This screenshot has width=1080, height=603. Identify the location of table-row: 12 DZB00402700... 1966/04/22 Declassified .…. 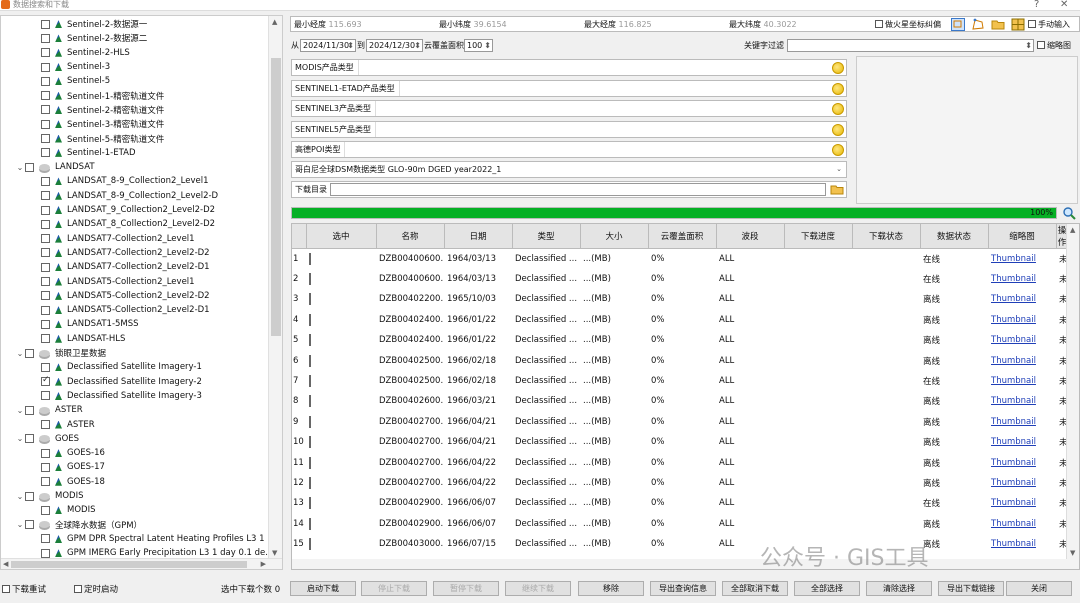
(680, 483).